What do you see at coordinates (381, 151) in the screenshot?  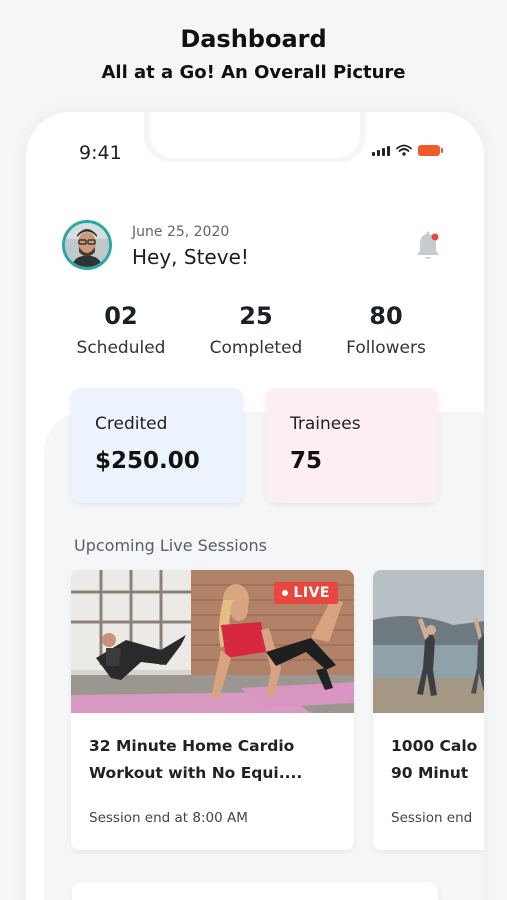 I see `signal-icon` at bounding box center [381, 151].